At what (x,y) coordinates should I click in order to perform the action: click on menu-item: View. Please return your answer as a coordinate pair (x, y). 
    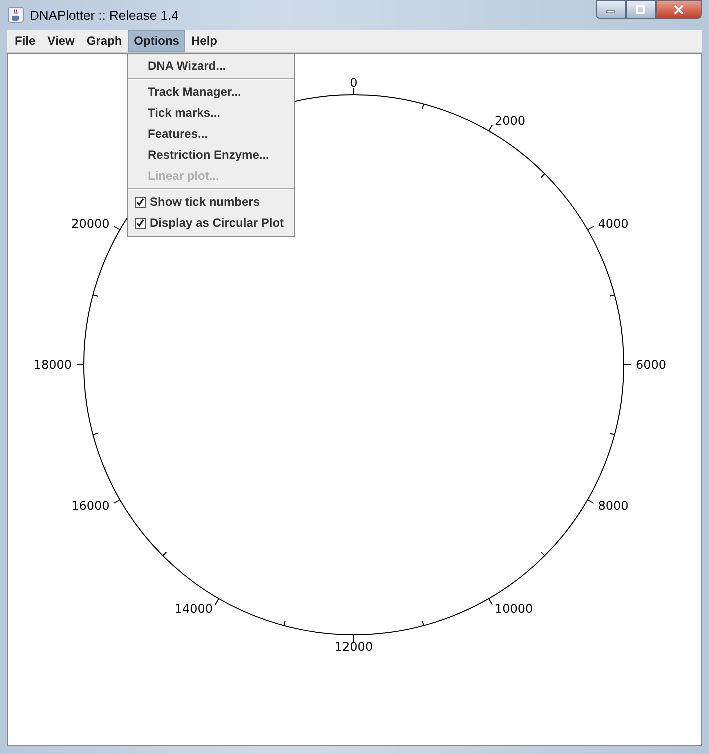
    Looking at the image, I should click on (61, 41).